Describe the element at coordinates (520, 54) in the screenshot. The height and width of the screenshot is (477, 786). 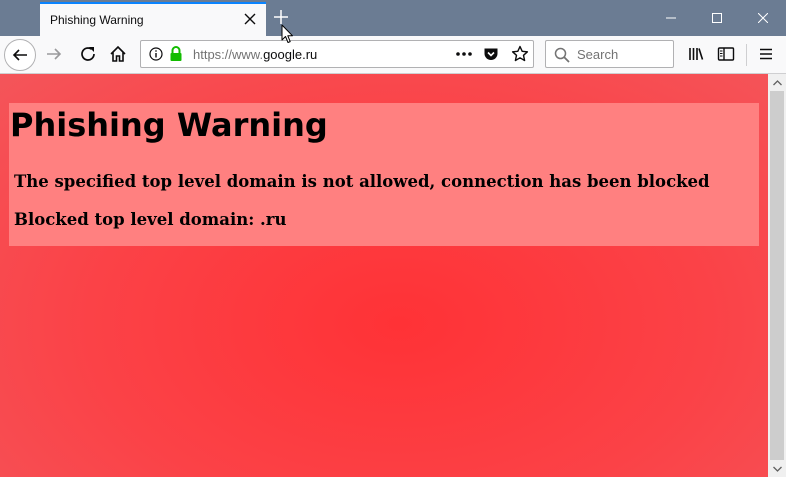
I see `star-icon` at that location.